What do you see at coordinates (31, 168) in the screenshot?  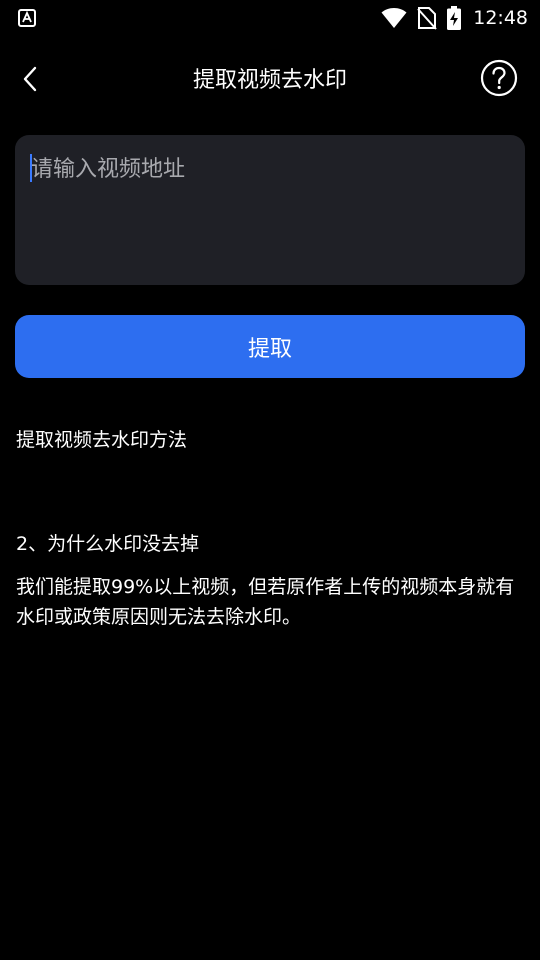 I see `text-caret` at bounding box center [31, 168].